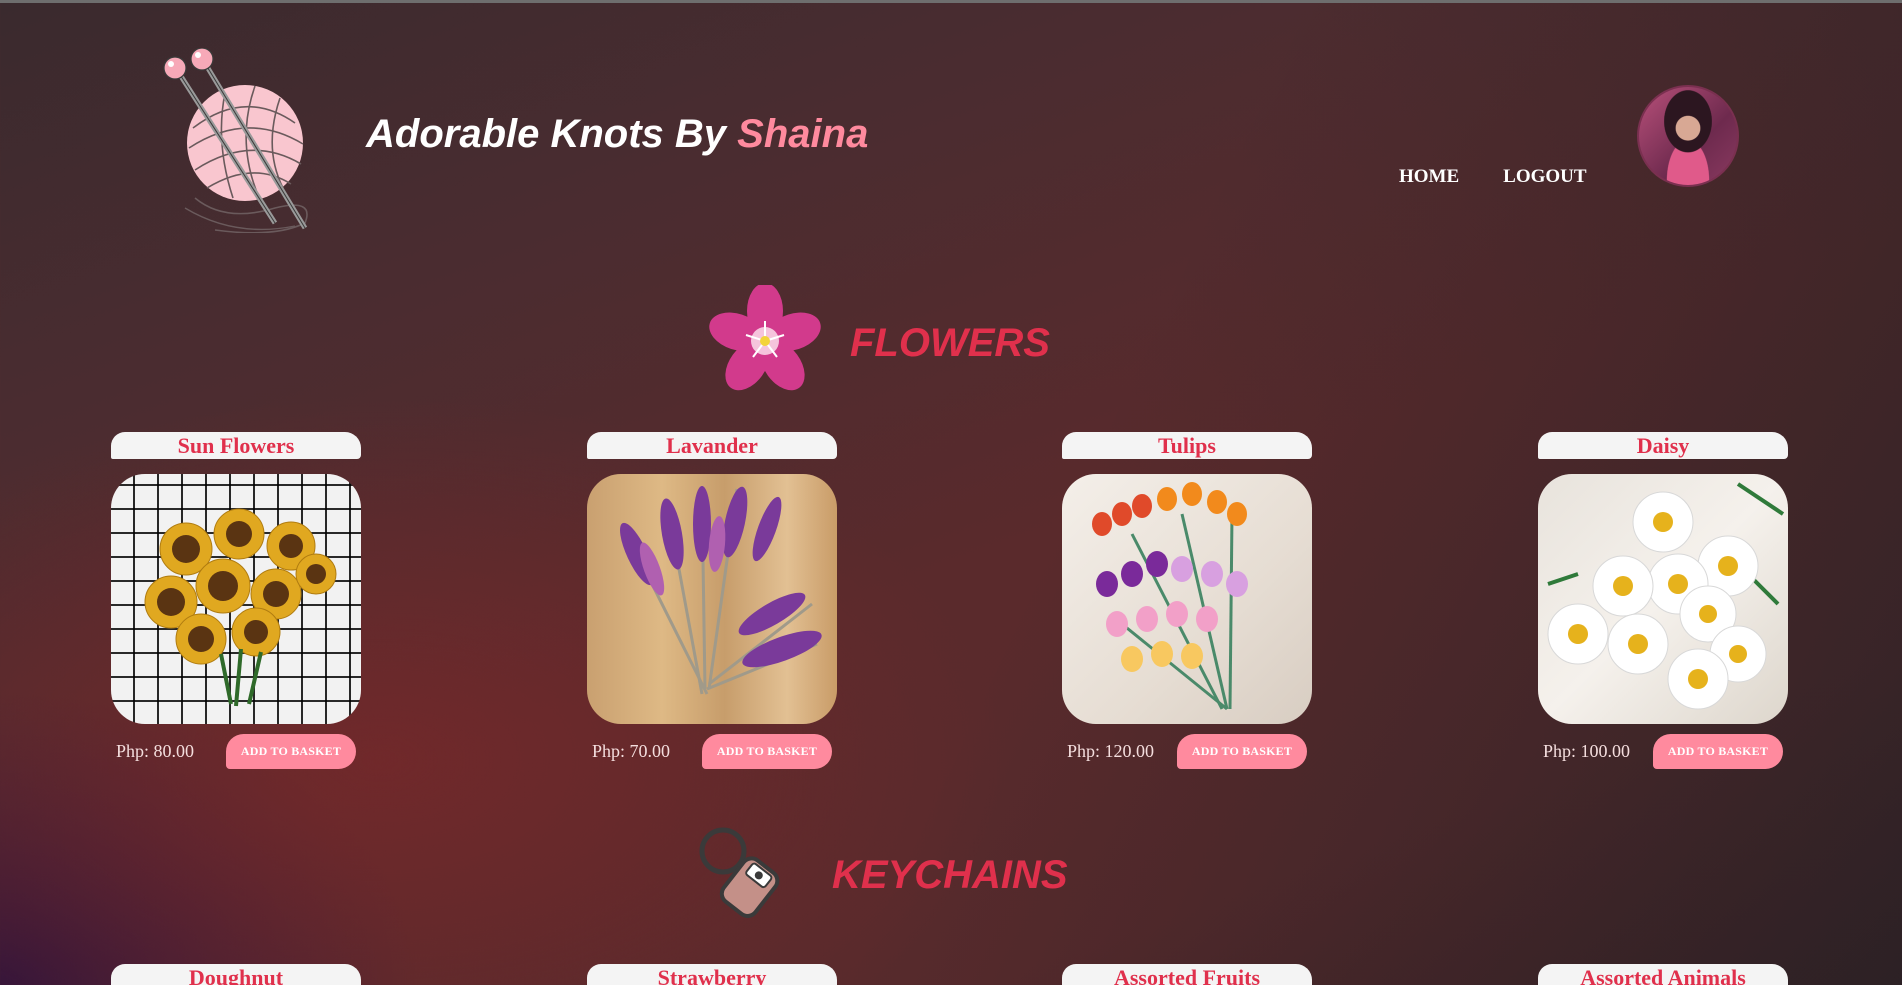 This screenshot has height=985, width=1902. I want to click on product-image-lavander, so click(712, 599).